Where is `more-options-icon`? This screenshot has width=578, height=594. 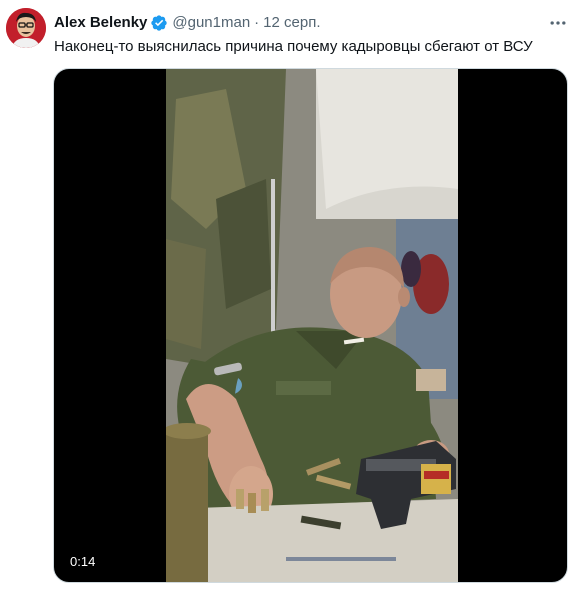 more-options-icon is located at coordinates (558, 23).